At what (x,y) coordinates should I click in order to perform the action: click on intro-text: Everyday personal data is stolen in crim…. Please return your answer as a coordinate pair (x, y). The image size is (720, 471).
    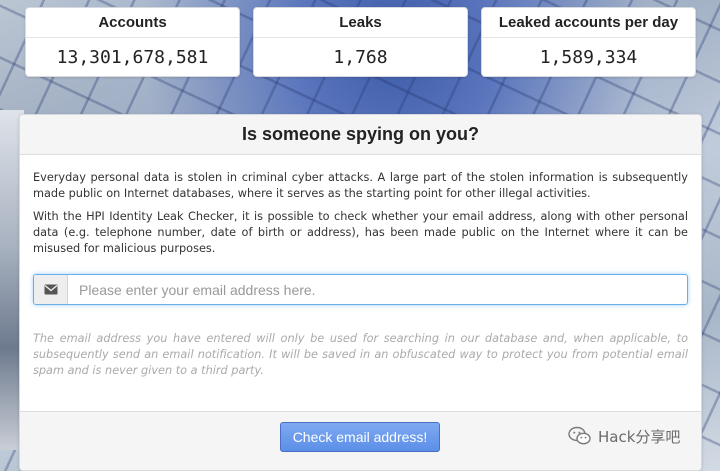
    Looking at the image, I should click on (360, 185).